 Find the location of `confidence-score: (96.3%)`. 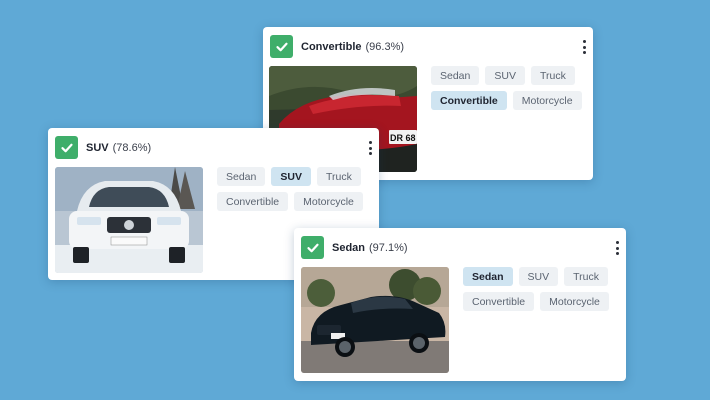

confidence-score: (96.3%) is located at coordinates (385, 46).